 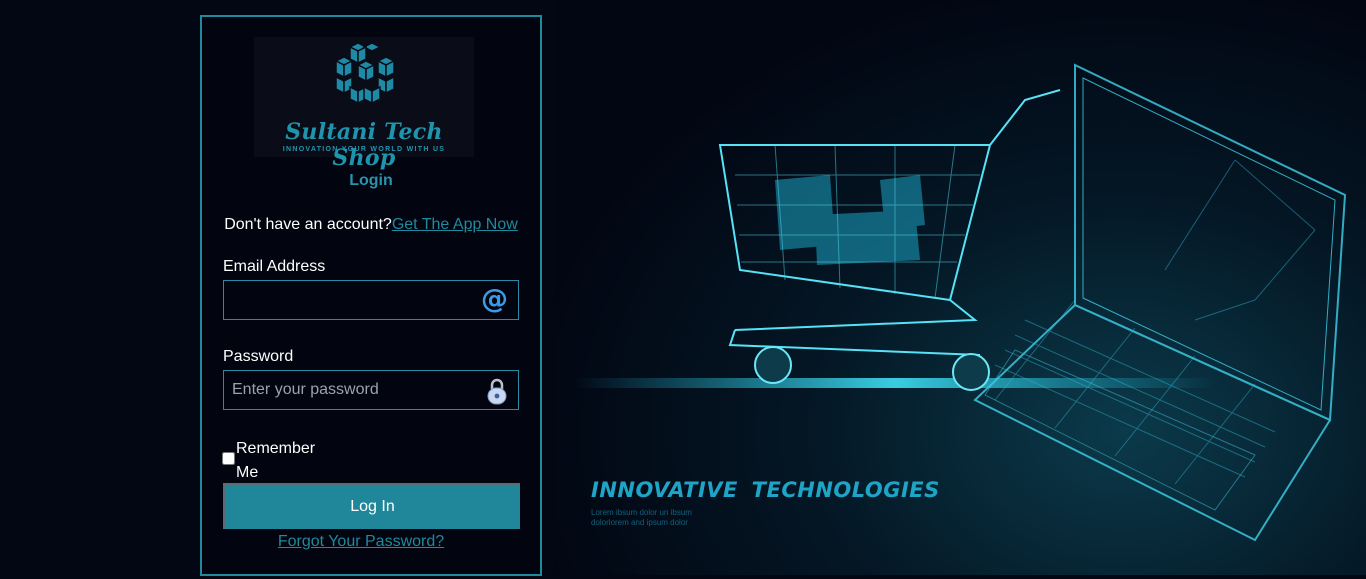 I want to click on password-field, so click(x=349, y=390).